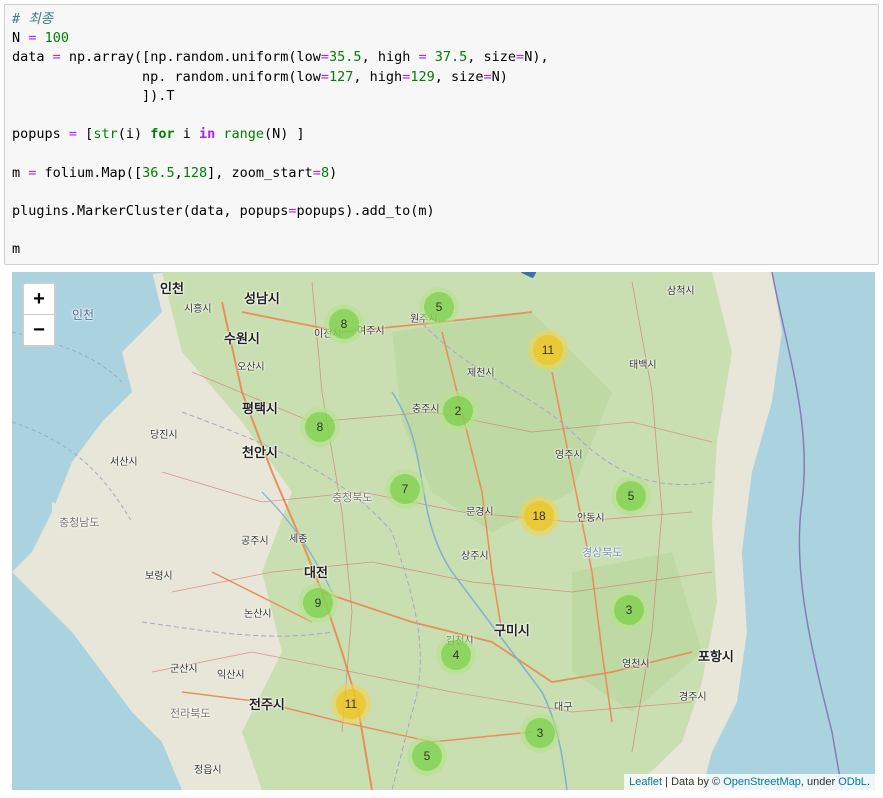 The height and width of the screenshot is (798, 883). What do you see at coordinates (341, 76) in the screenshot?
I see `code-token: 127` at bounding box center [341, 76].